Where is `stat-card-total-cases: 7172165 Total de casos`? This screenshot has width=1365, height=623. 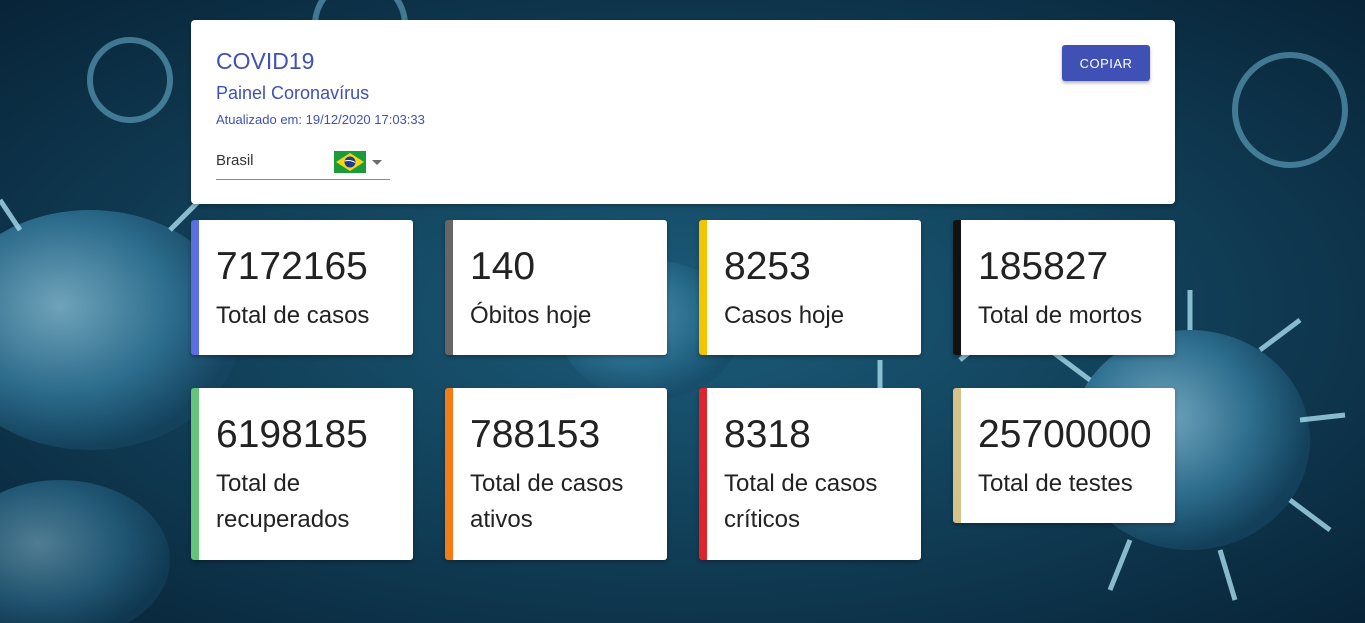
stat-card-total-cases: 7172165 Total de casos is located at coordinates (302, 287).